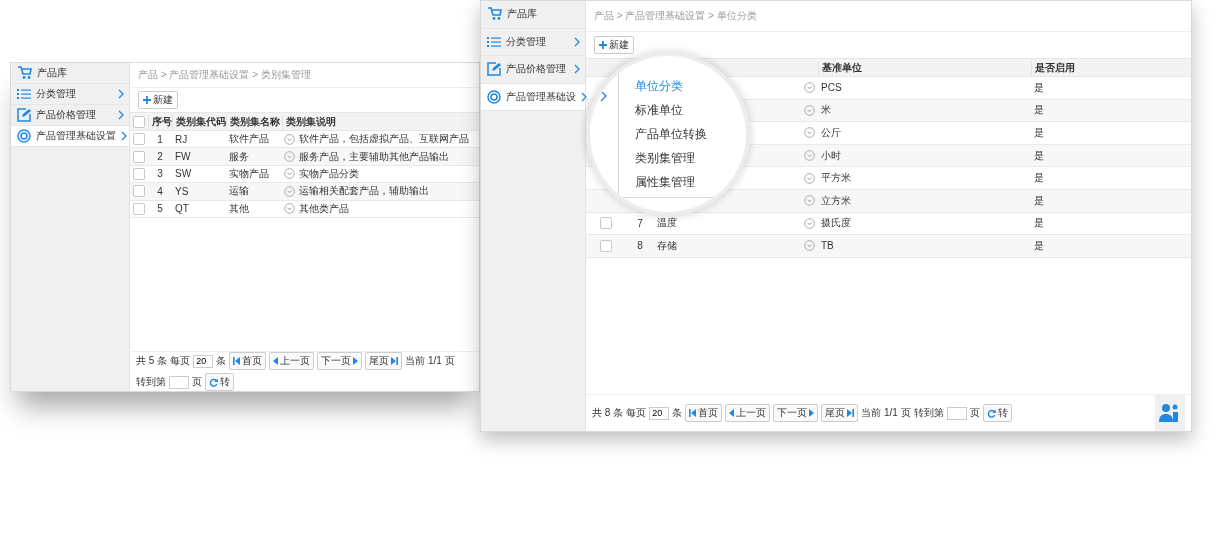 This screenshot has height=535, width=1216. Describe the element at coordinates (1170, 413) in the screenshot. I see `contacts-icon` at that location.